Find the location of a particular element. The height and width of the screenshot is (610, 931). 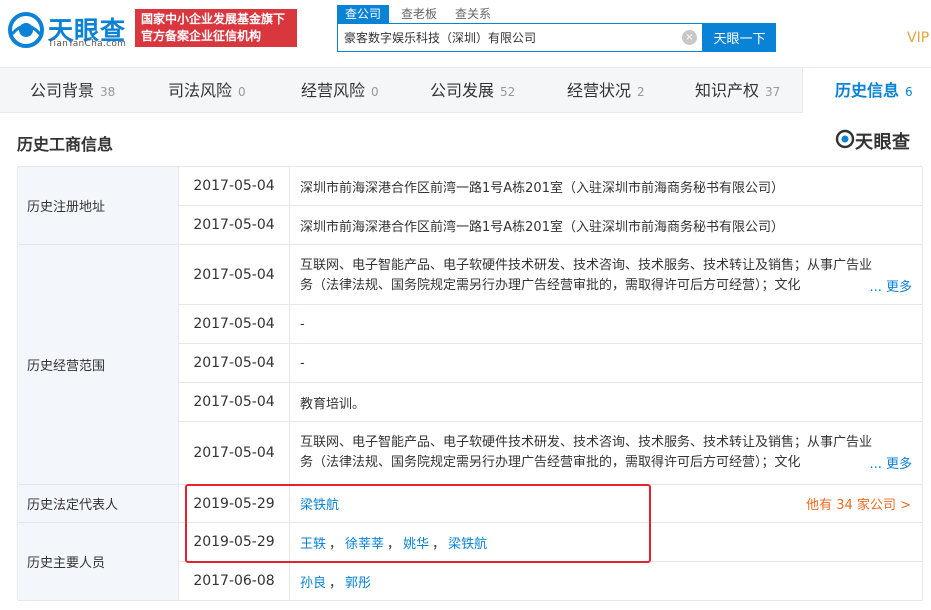

row-label-personnel: 历史主要人员 is located at coordinates (98, 562).